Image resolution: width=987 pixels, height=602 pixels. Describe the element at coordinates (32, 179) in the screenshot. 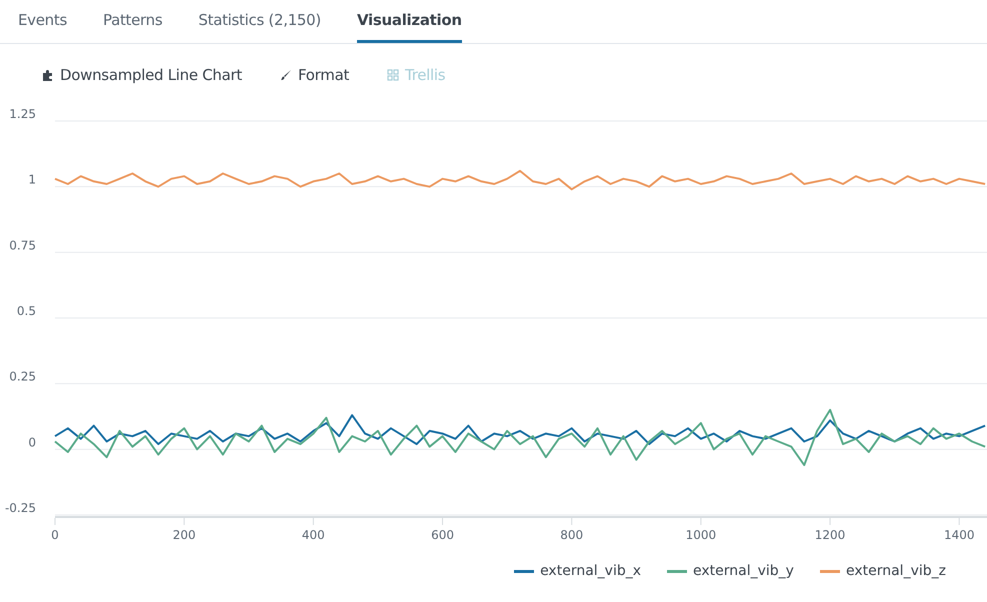

I see `axis-label: 1` at that location.